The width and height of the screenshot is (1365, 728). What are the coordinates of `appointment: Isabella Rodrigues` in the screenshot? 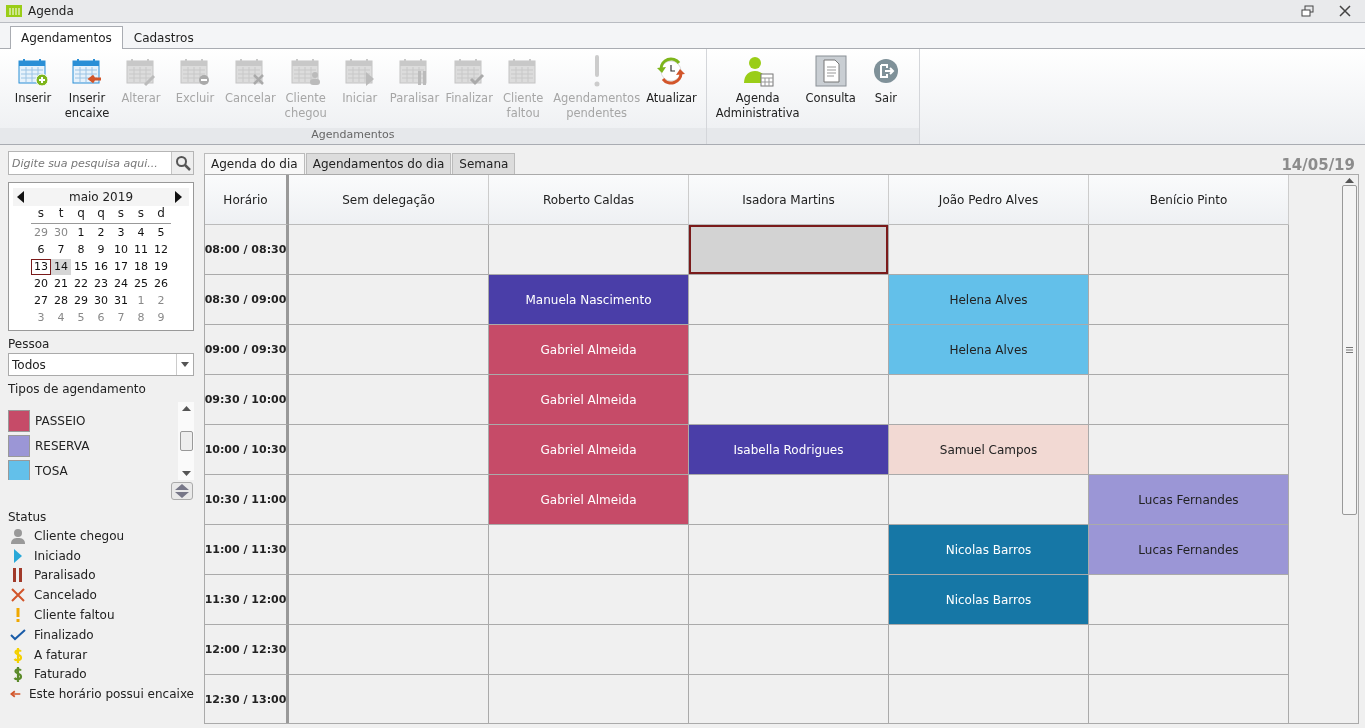 It's located at (789, 450).